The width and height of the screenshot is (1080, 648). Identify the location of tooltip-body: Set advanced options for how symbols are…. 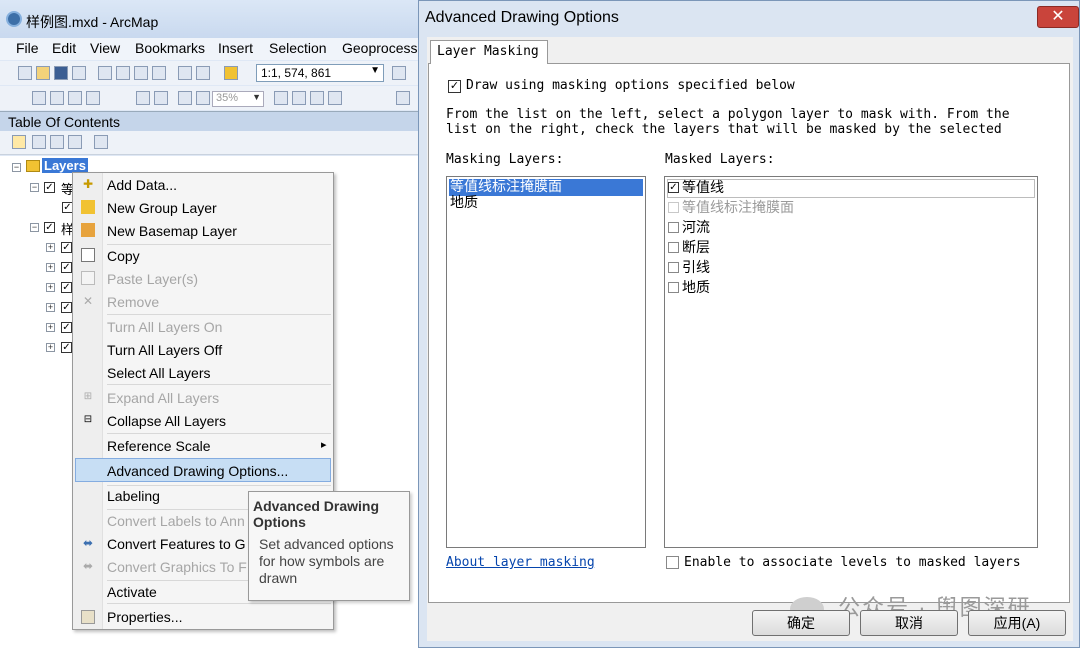
(326, 561).